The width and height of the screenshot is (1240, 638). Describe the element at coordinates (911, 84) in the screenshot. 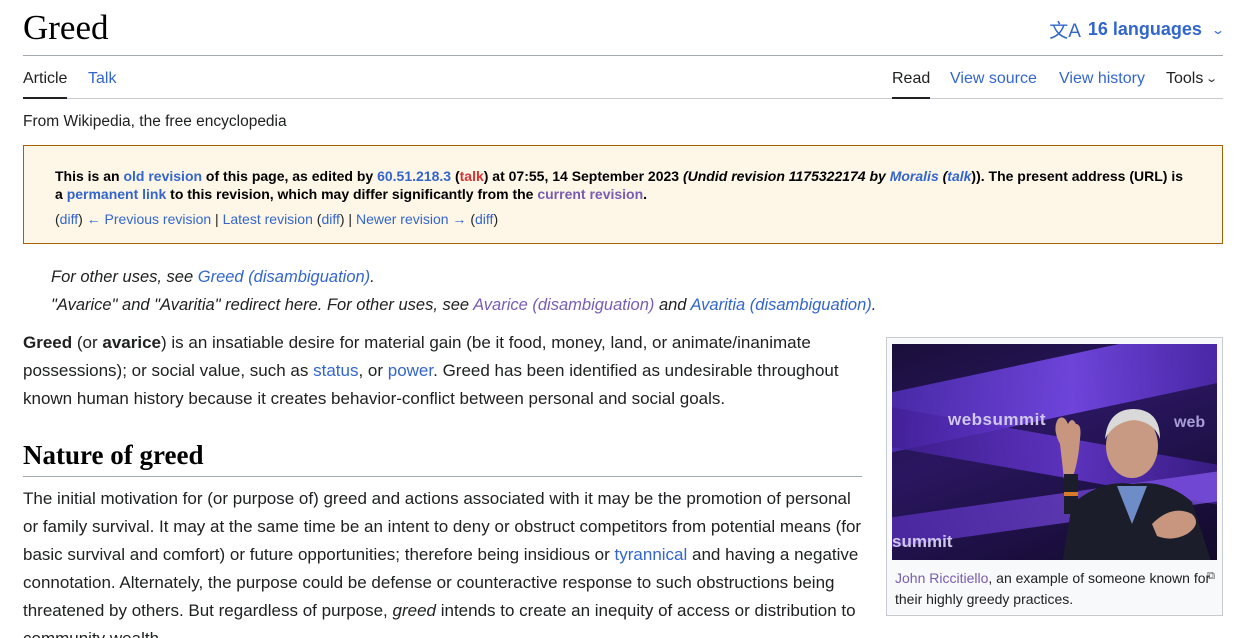

I see `tab-read: Read` at that location.